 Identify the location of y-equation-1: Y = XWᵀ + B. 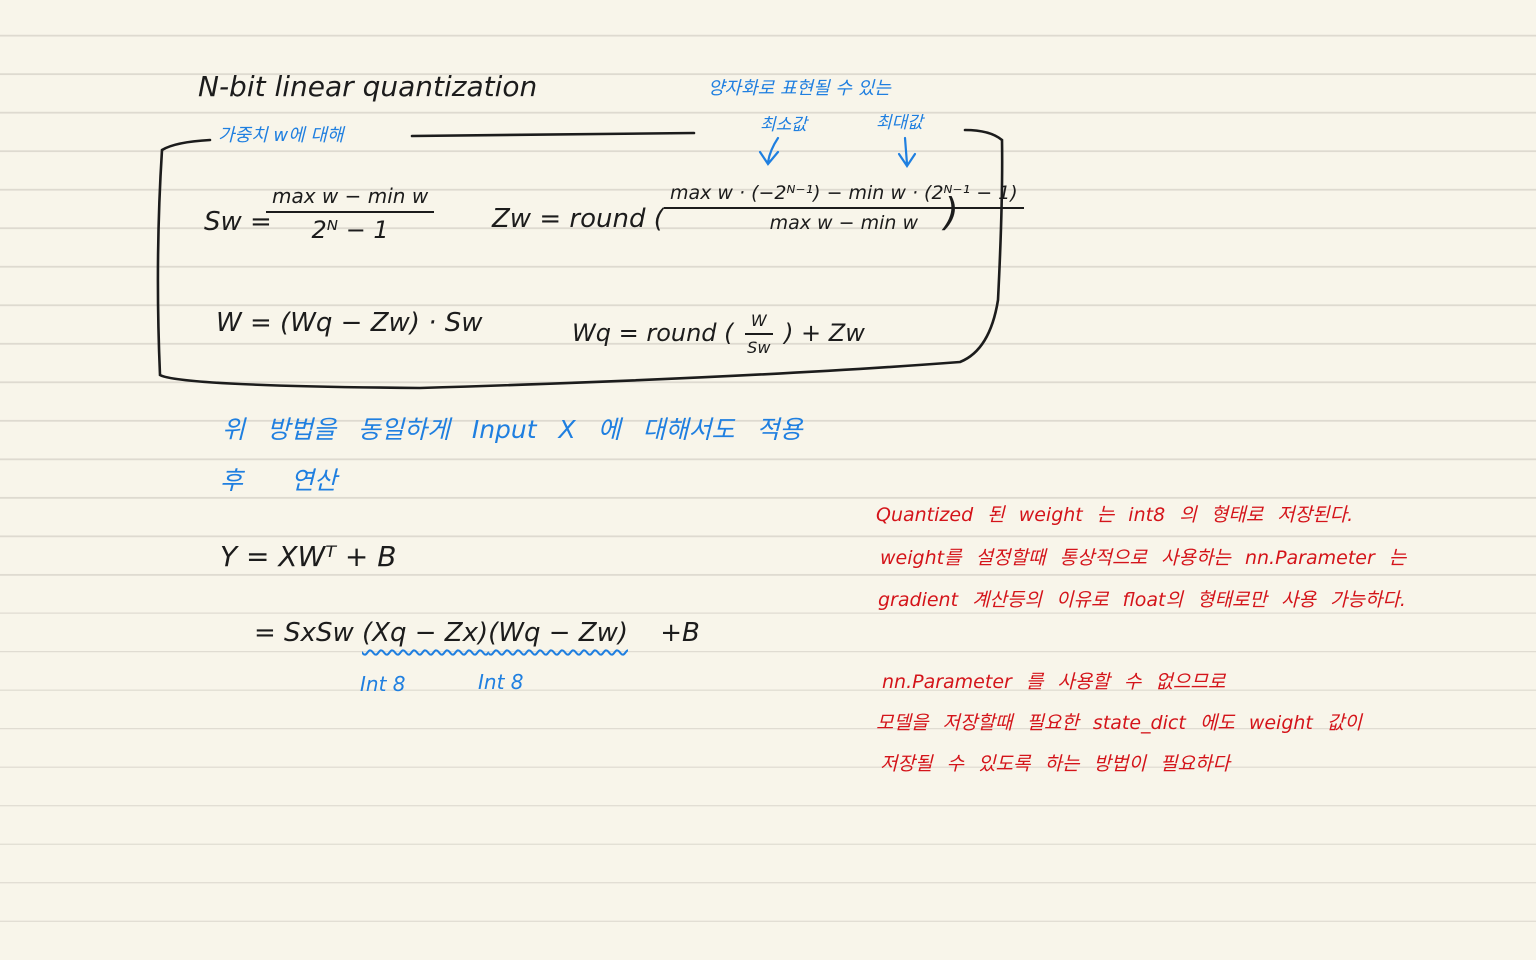
(308, 556).